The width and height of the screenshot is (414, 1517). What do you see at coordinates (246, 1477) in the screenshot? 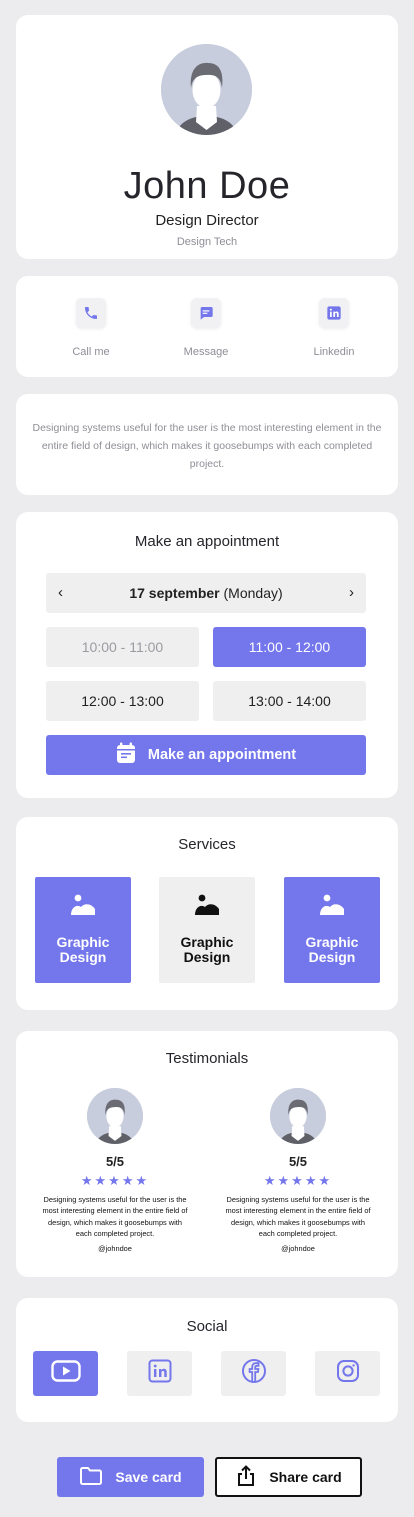
I see `share-icon` at bounding box center [246, 1477].